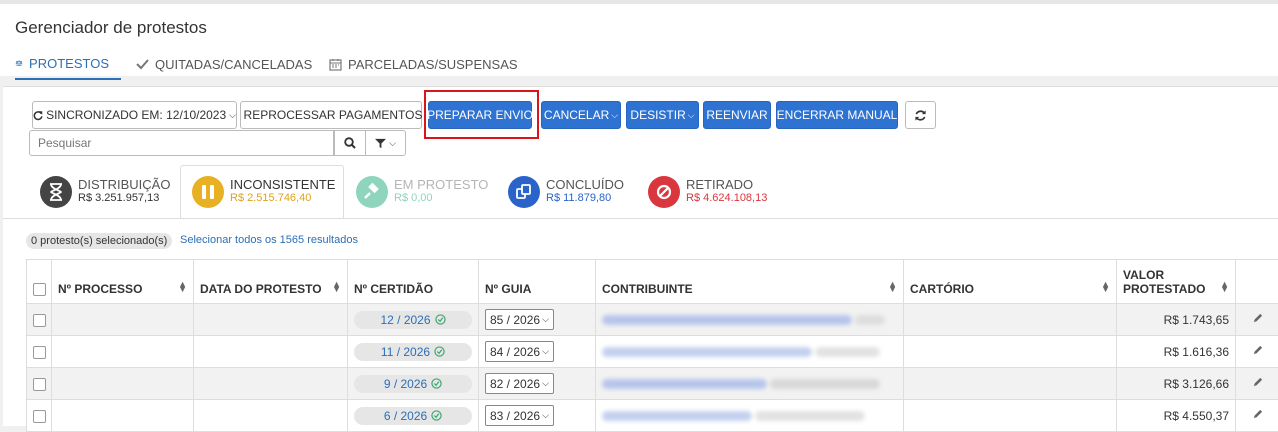 The image size is (1278, 432). What do you see at coordinates (68, 64) in the screenshot?
I see `tab-protestos: PROTESTOS` at bounding box center [68, 64].